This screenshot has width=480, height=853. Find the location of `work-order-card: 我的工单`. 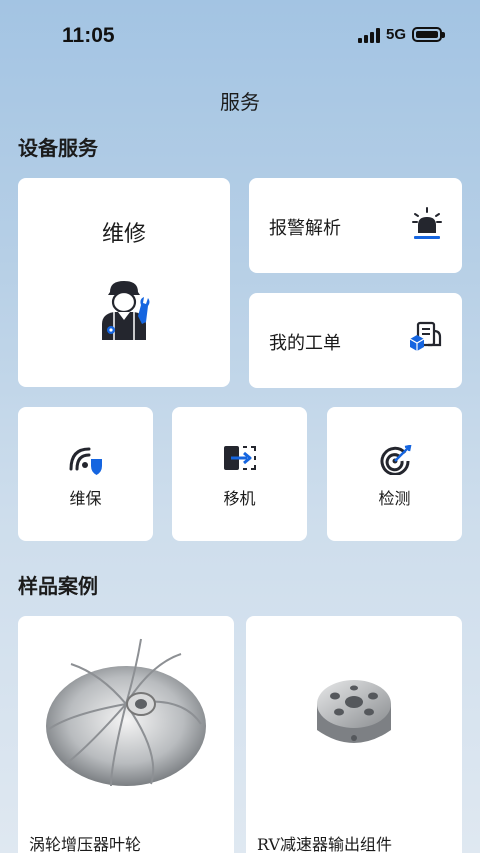

work-order-card: 我的工单 is located at coordinates (355, 340).